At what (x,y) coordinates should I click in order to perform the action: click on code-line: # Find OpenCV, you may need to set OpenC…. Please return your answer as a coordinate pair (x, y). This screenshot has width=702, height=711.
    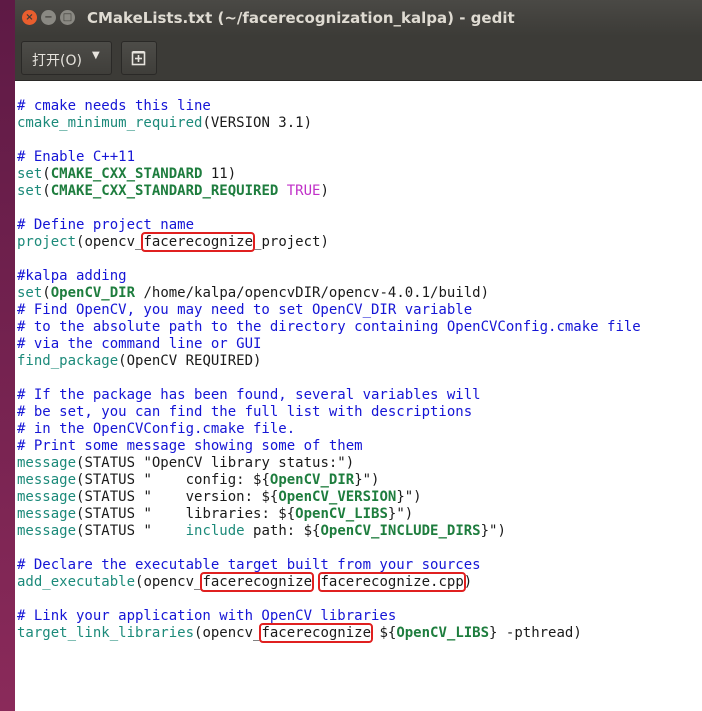
    Looking at the image, I should click on (329, 310).